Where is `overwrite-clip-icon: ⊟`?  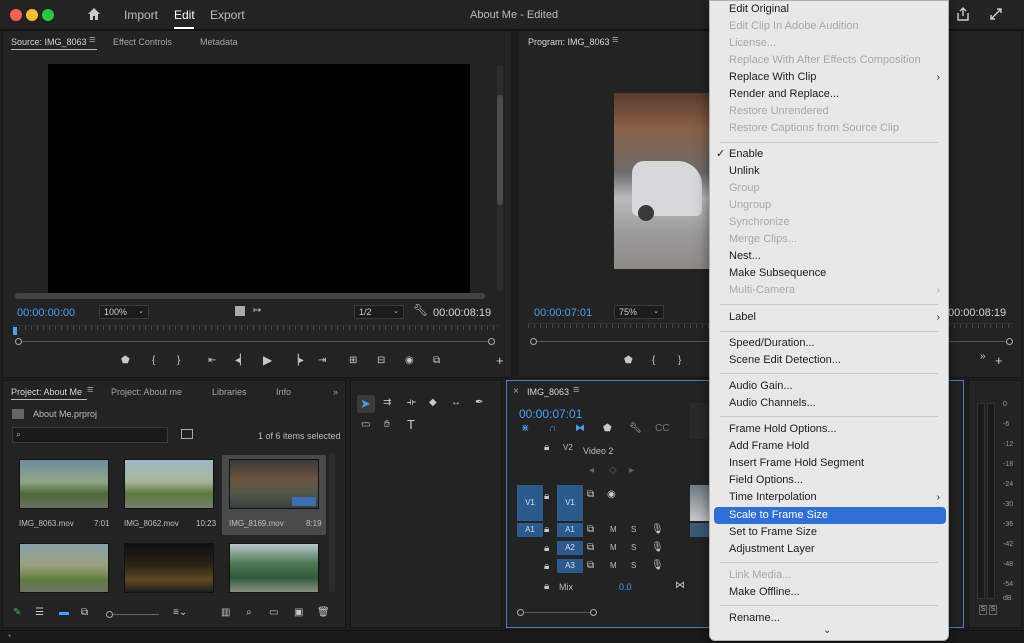 overwrite-clip-icon: ⊟ is located at coordinates (381, 360).